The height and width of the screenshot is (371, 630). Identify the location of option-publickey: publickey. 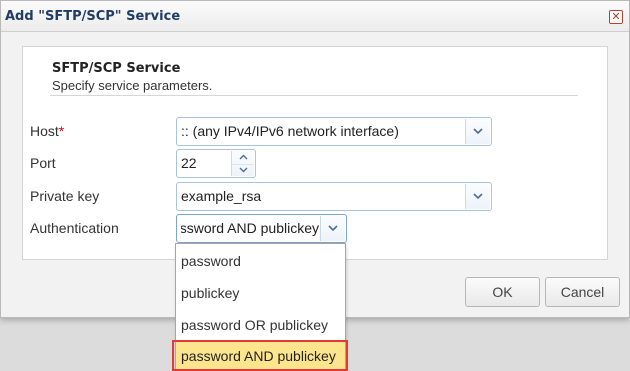
(260, 293).